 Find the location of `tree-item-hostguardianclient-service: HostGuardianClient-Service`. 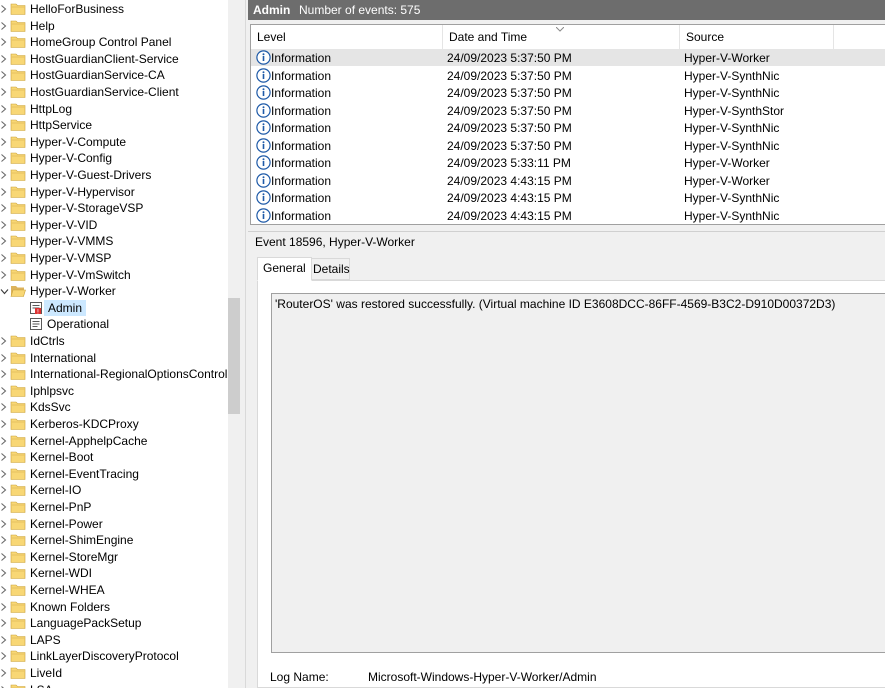

tree-item-hostguardianclient-service: HostGuardianClient-Service is located at coordinates (114, 59).